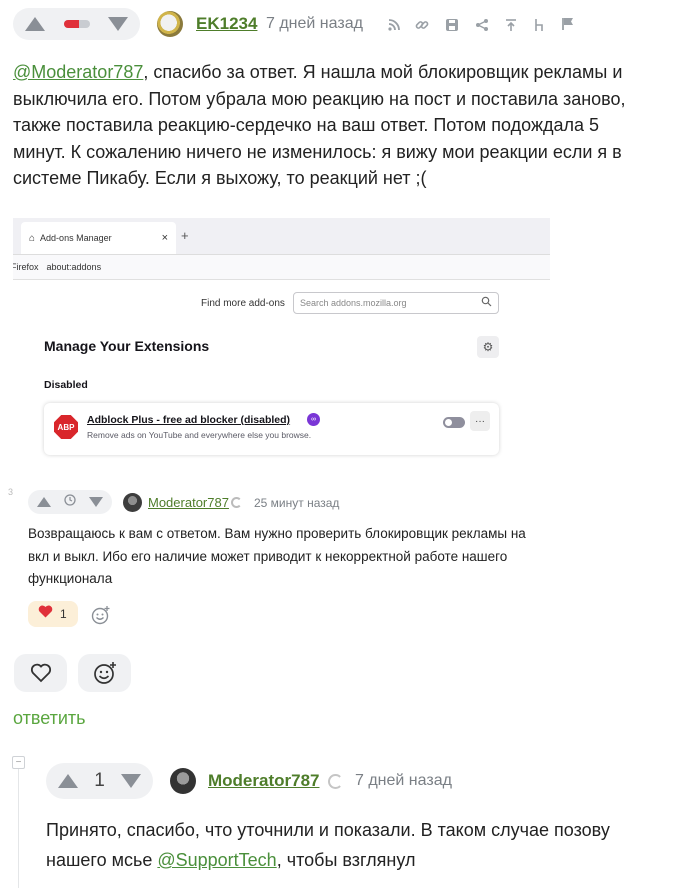 This screenshot has width=700, height=888. I want to click on add-reaction-button, so click(104, 673).